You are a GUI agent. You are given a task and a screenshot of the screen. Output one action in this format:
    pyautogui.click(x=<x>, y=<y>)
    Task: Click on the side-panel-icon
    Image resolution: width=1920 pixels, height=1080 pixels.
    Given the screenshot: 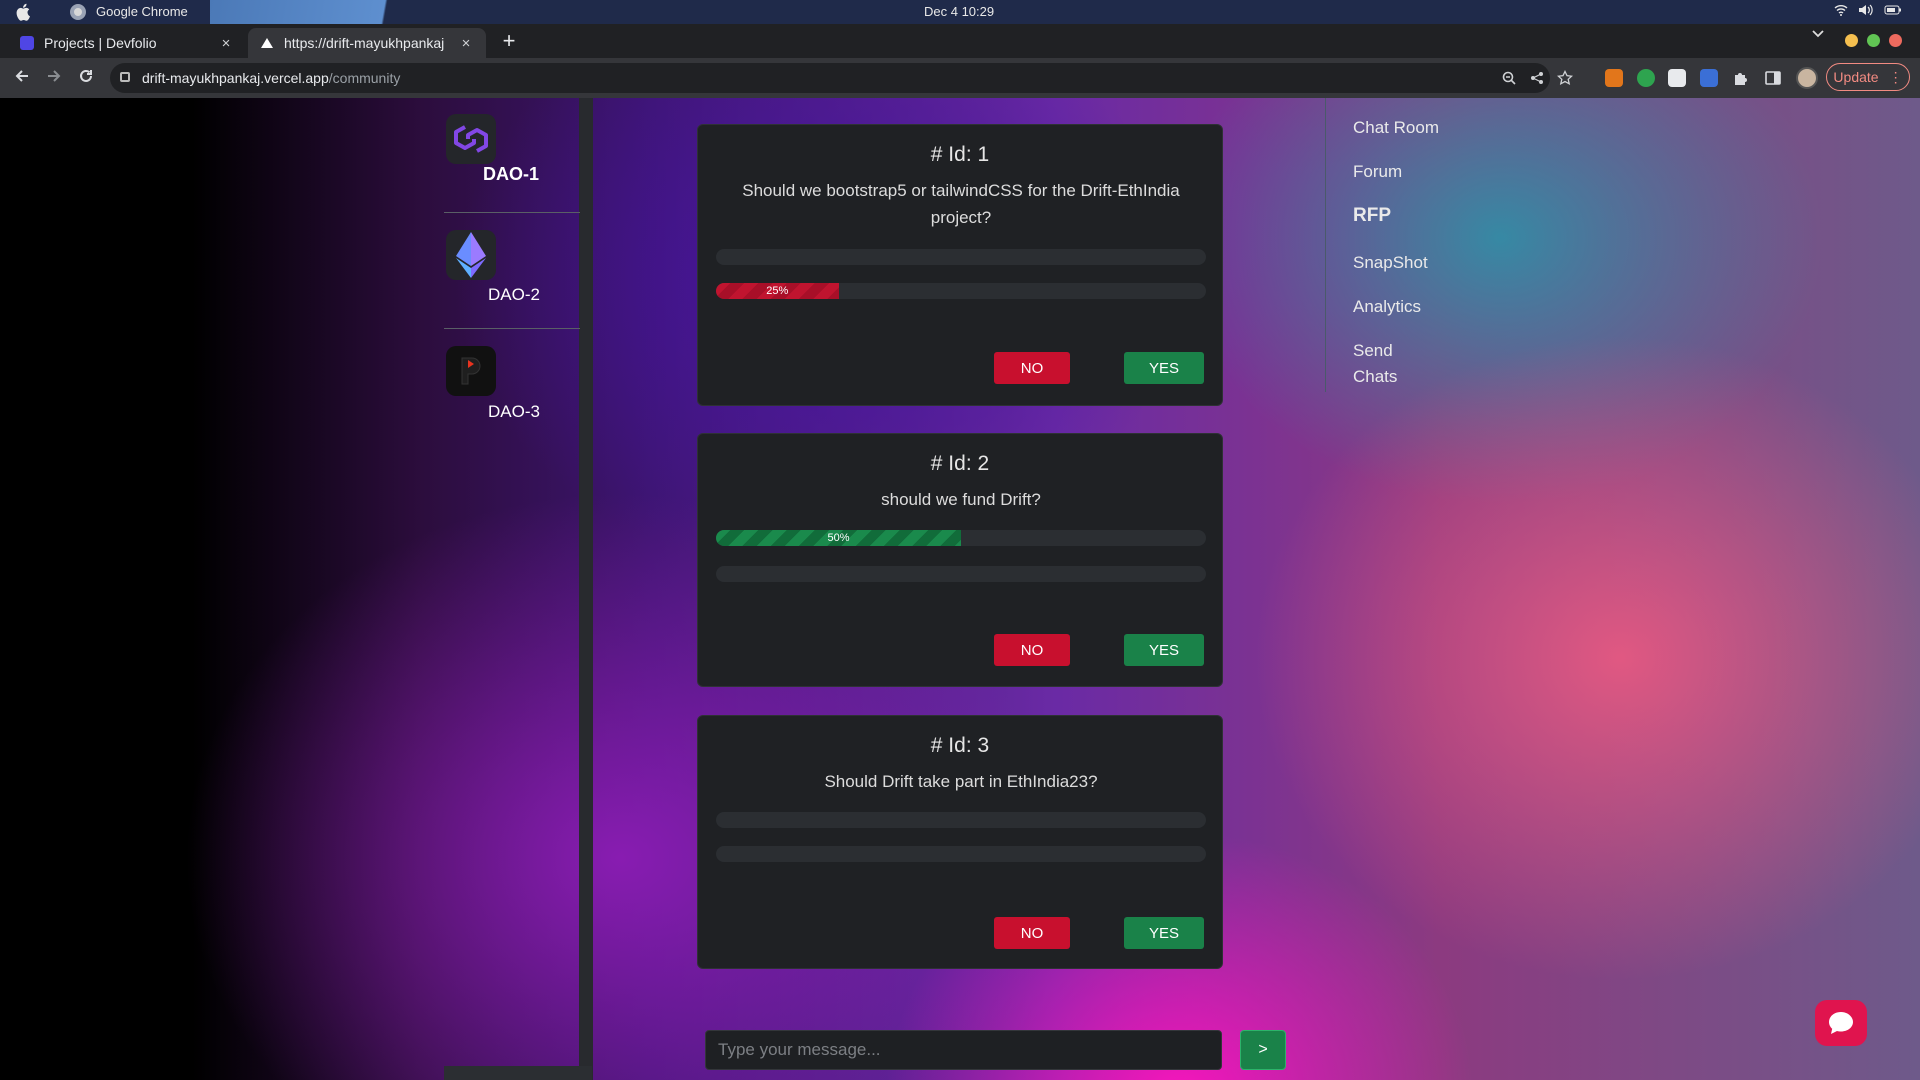 What is the action you would take?
    pyautogui.click(x=1773, y=78)
    